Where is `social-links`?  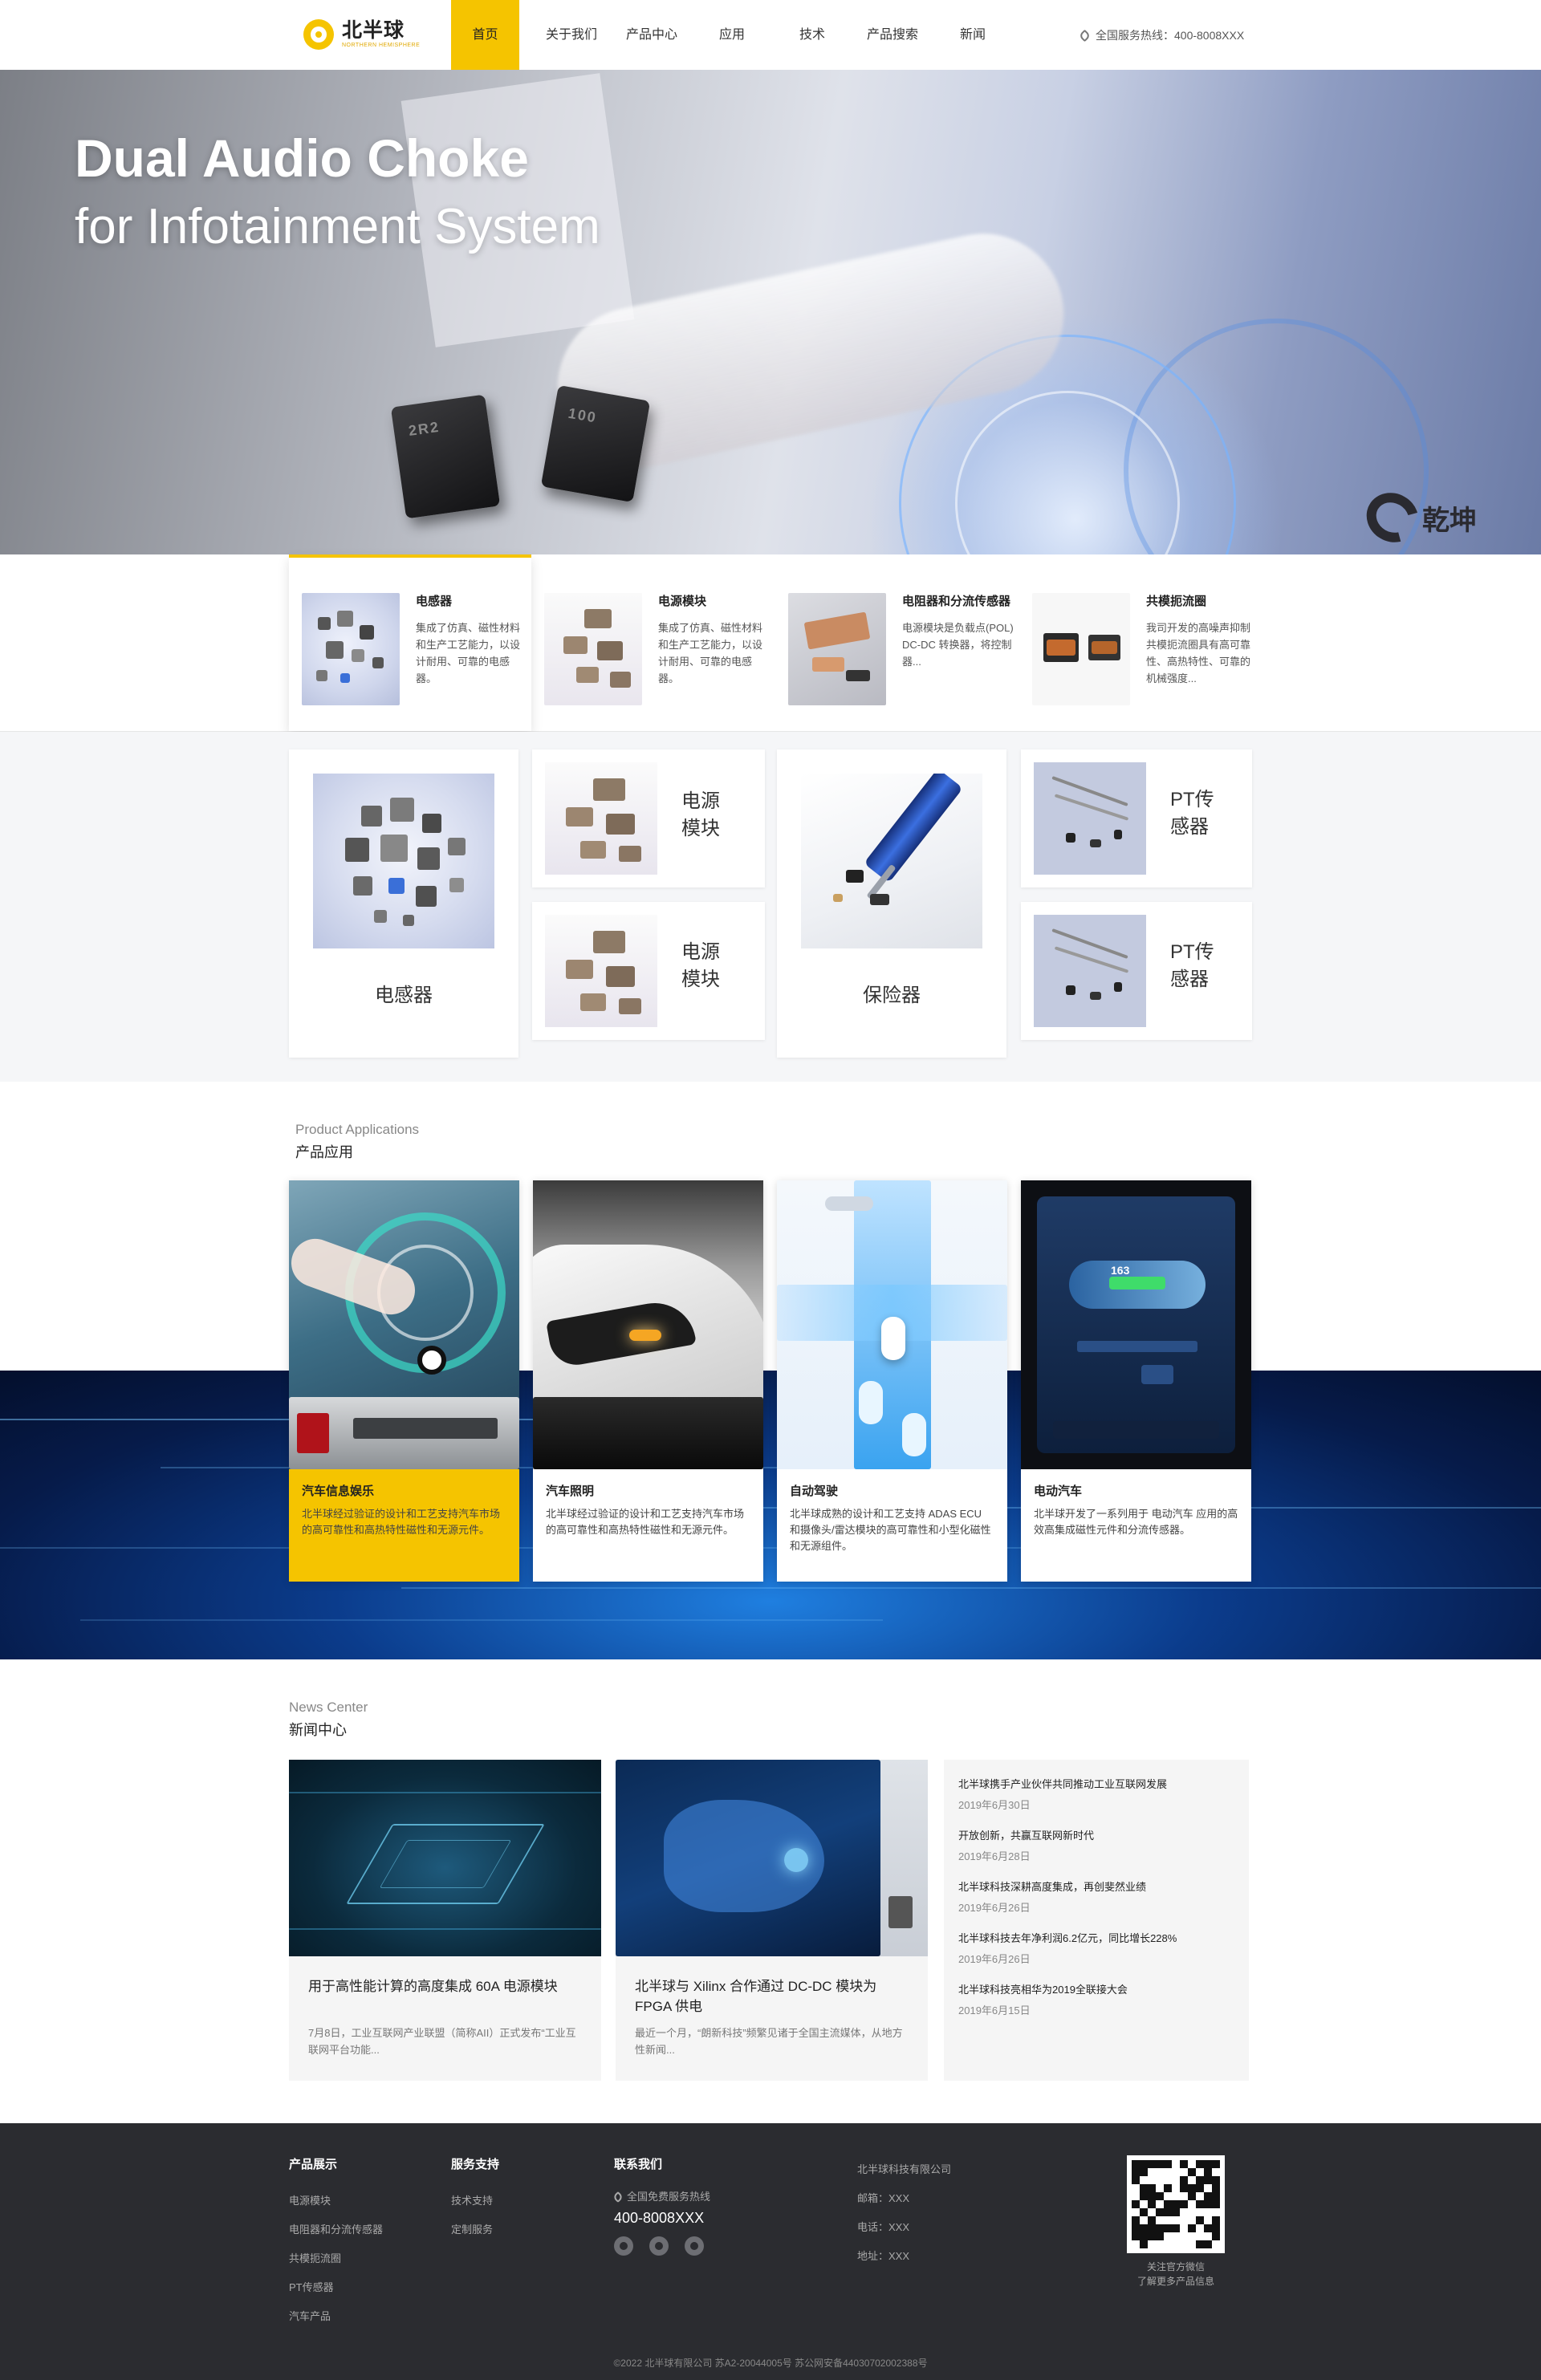
social-links is located at coordinates (662, 2246).